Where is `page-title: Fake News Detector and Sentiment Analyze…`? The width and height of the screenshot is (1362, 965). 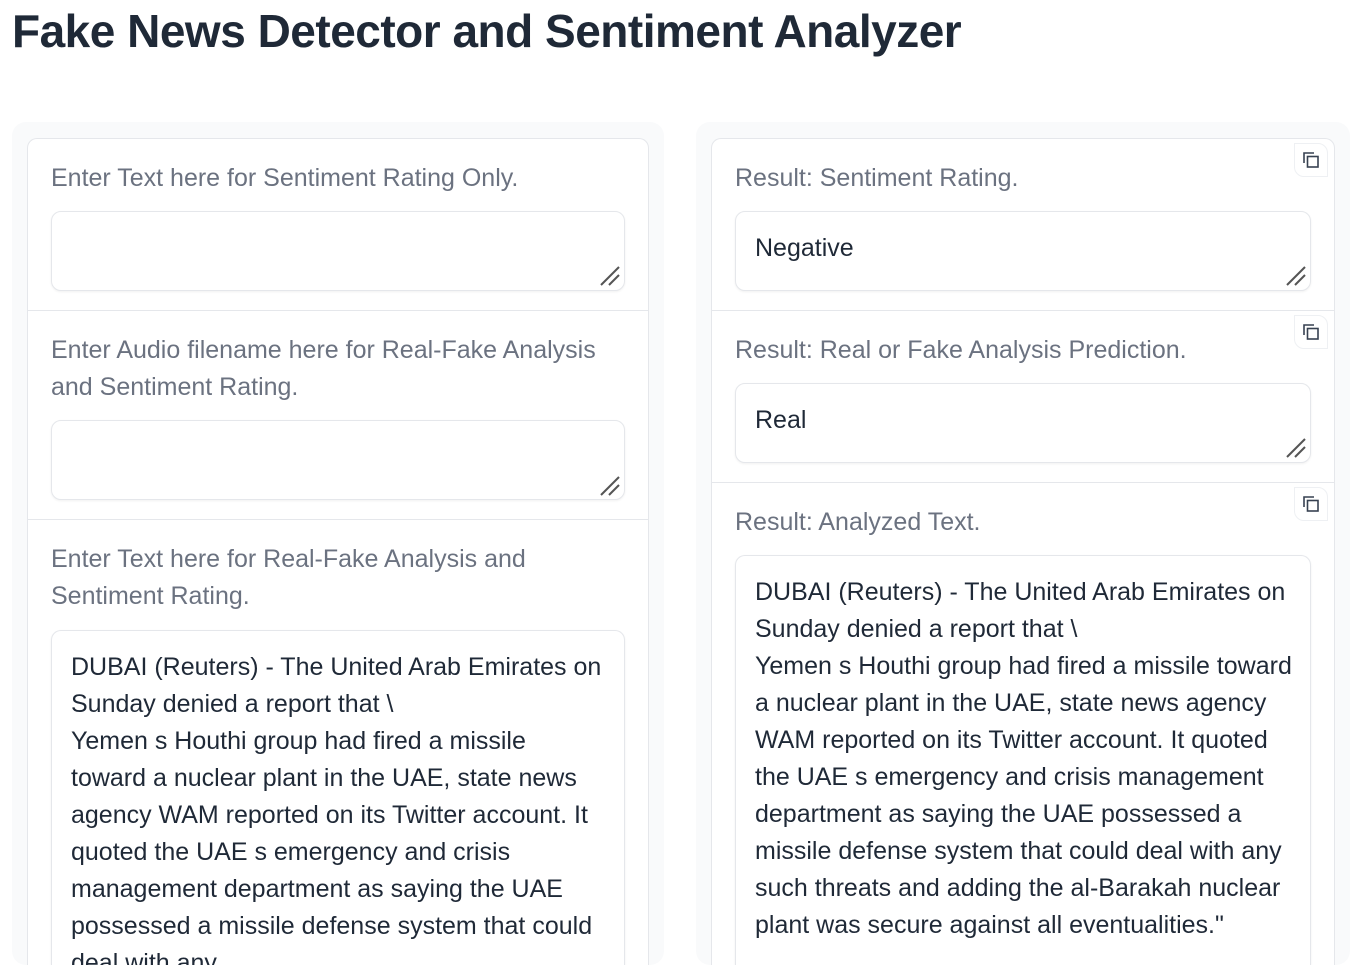
page-title: Fake News Detector and Sentiment Analyze… is located at coordinates (487, 31).